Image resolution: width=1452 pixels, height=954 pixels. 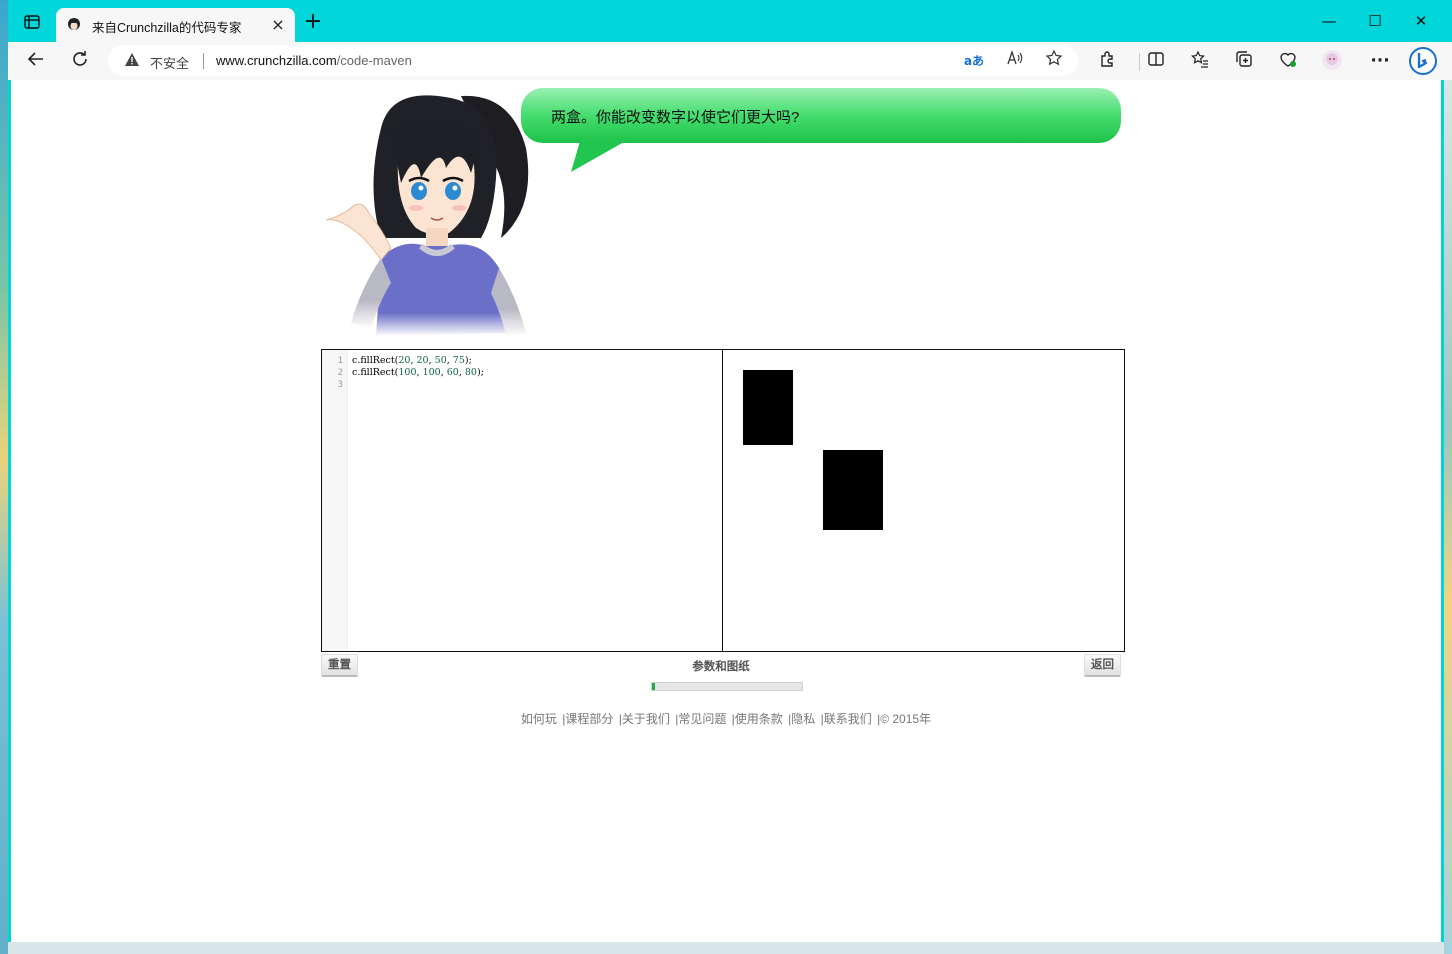 I want to click on line-gutter: 1 2 3, so click(x=335, y=500).